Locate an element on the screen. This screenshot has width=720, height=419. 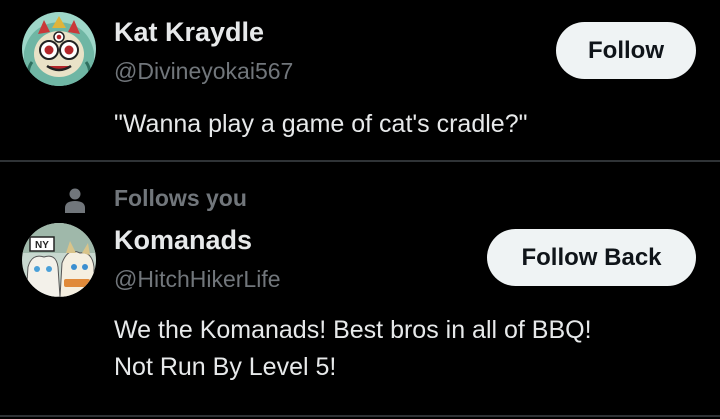
divider is located at coordinates (360, 416).